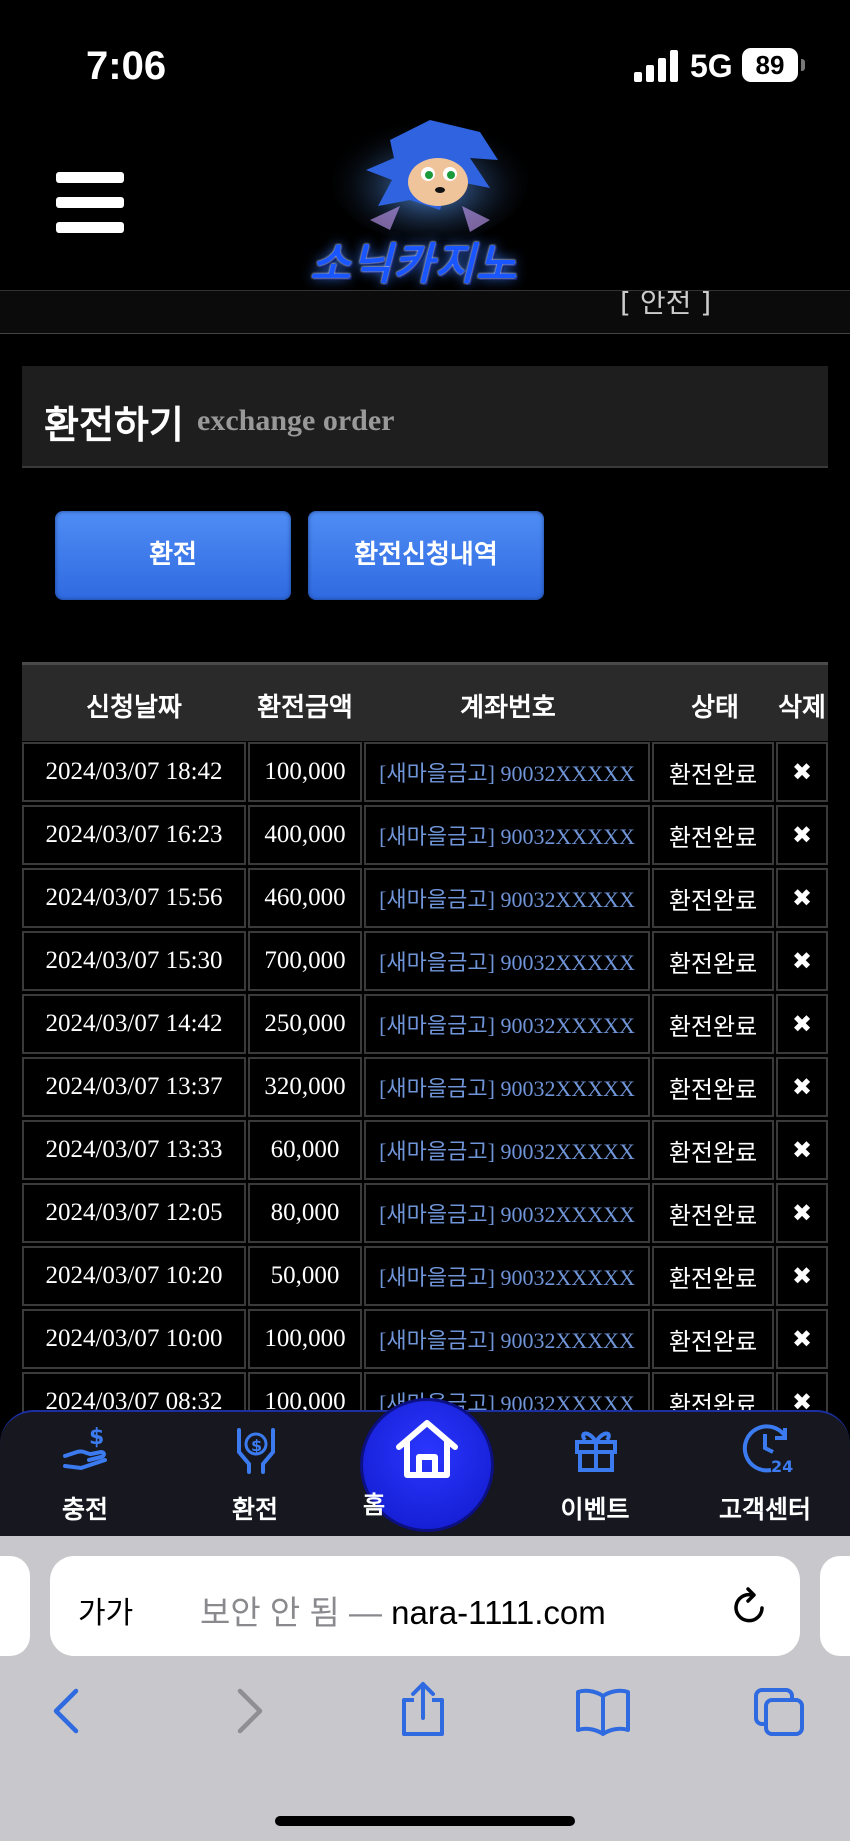 The width and height of the screenshot is (850, 1841). Describe the element at coordinates (291, 1612) in the screenshot. I see `not-secure-label: 보안 안 됨 —` at that location.